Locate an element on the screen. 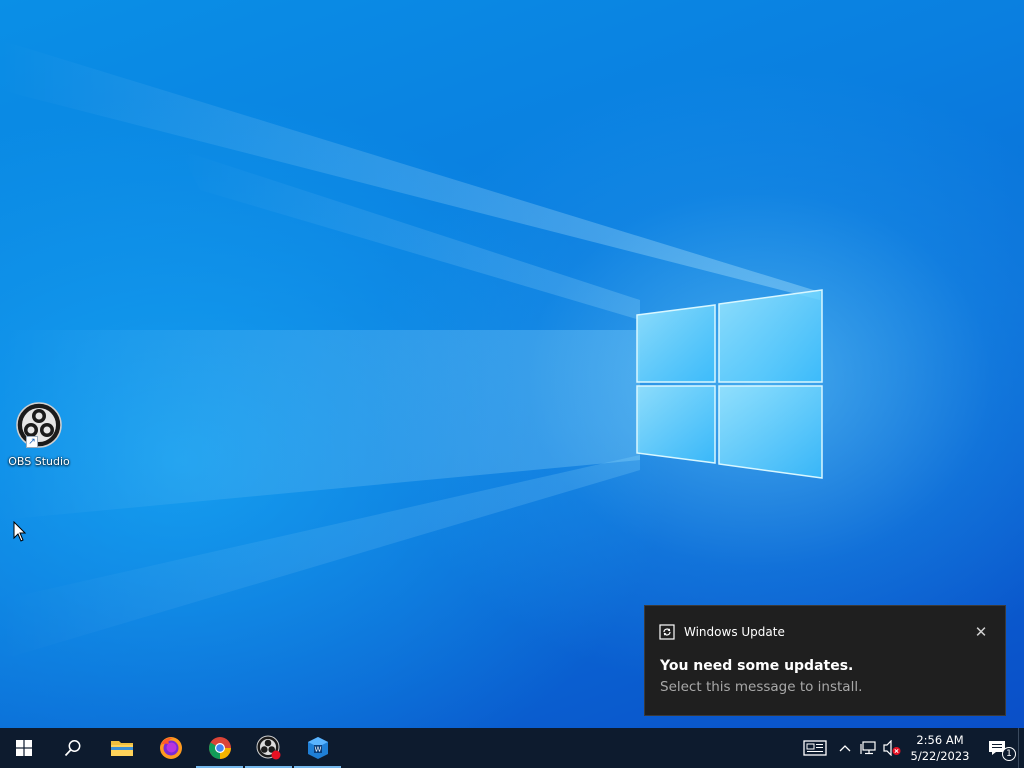 This screenshot has width=1024, height=768. clock-time: 2:56 AM is located at coordinates (940, 740).